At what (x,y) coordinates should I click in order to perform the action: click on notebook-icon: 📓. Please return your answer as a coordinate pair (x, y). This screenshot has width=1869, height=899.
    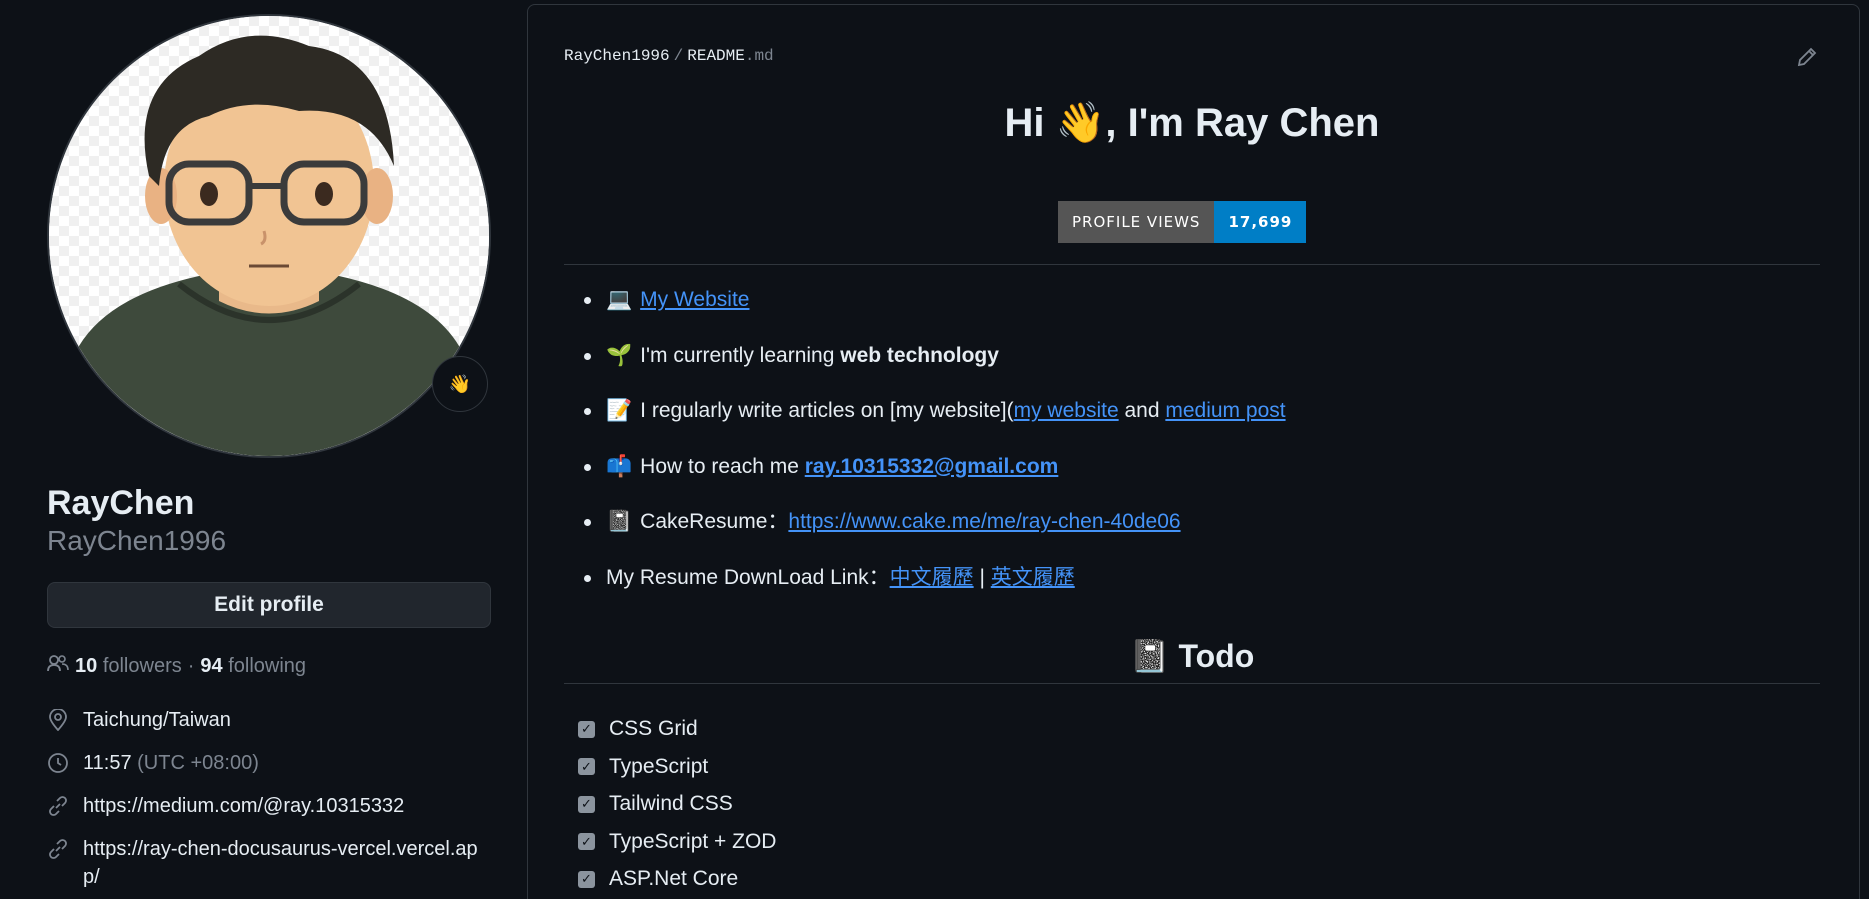
    Looking at the image, I should click on (619, 521).